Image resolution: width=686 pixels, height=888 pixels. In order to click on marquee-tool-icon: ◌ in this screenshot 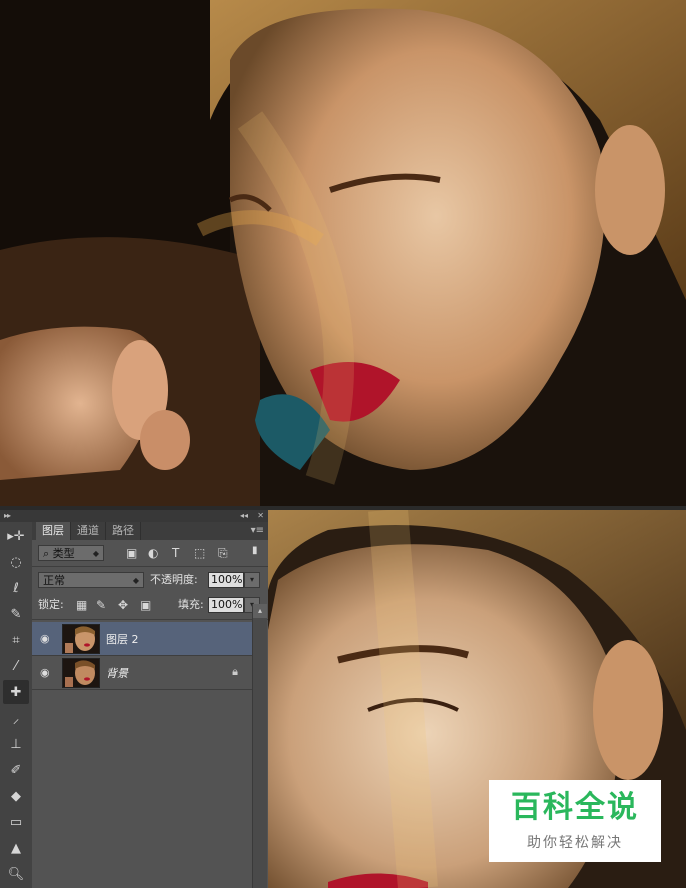, I will do `click(16, 562)`.